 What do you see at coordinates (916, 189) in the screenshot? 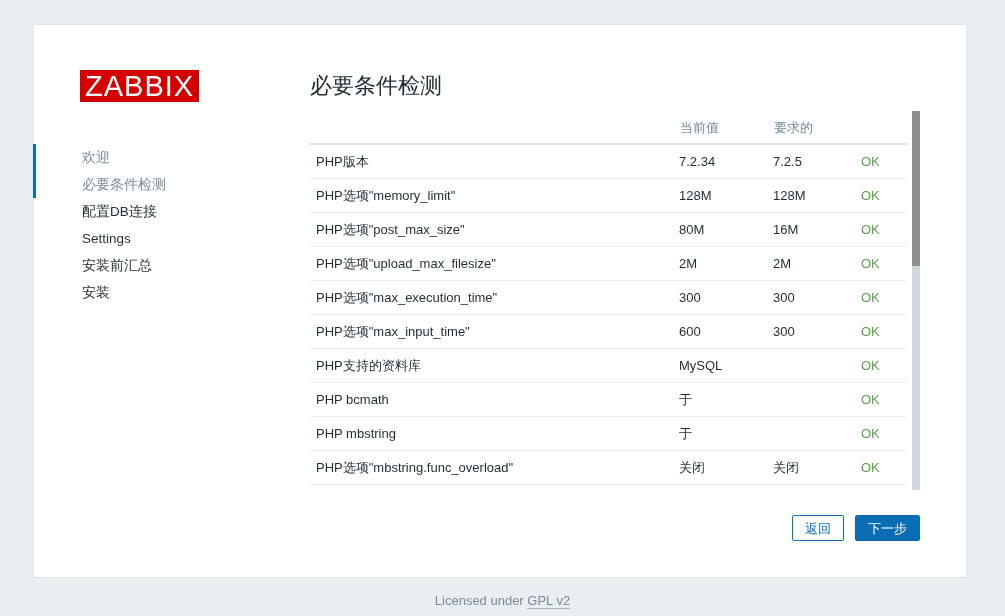
I see `scrollbar-thumb` at bounding box center [916, 189].